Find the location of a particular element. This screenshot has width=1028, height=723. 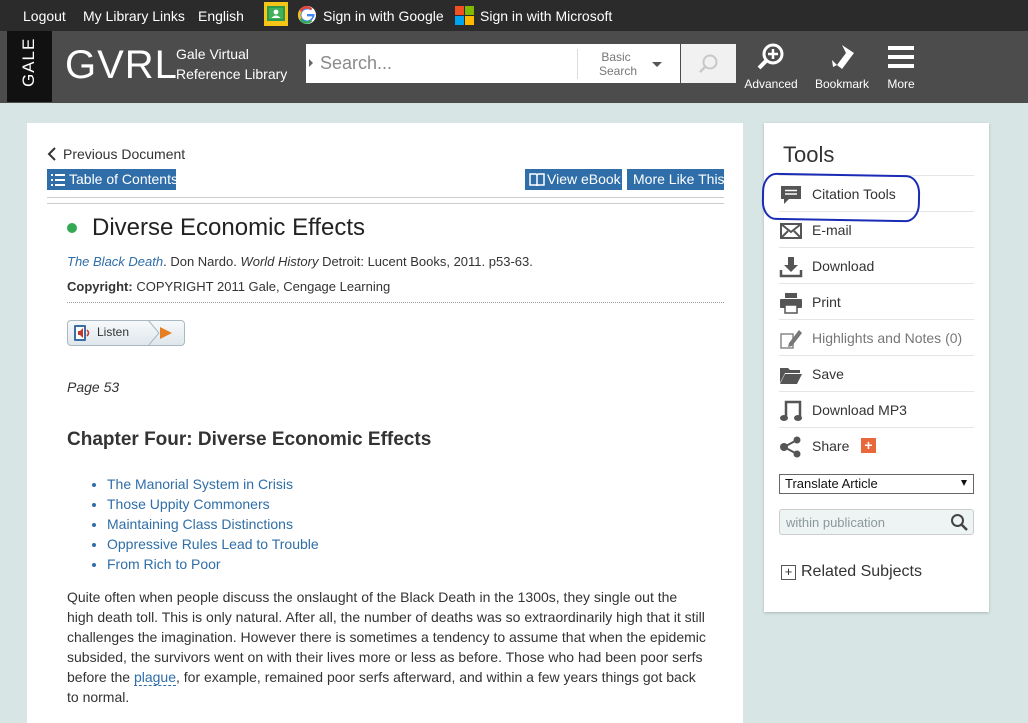

more-menu-button: More is located at coordinates (901, 67).